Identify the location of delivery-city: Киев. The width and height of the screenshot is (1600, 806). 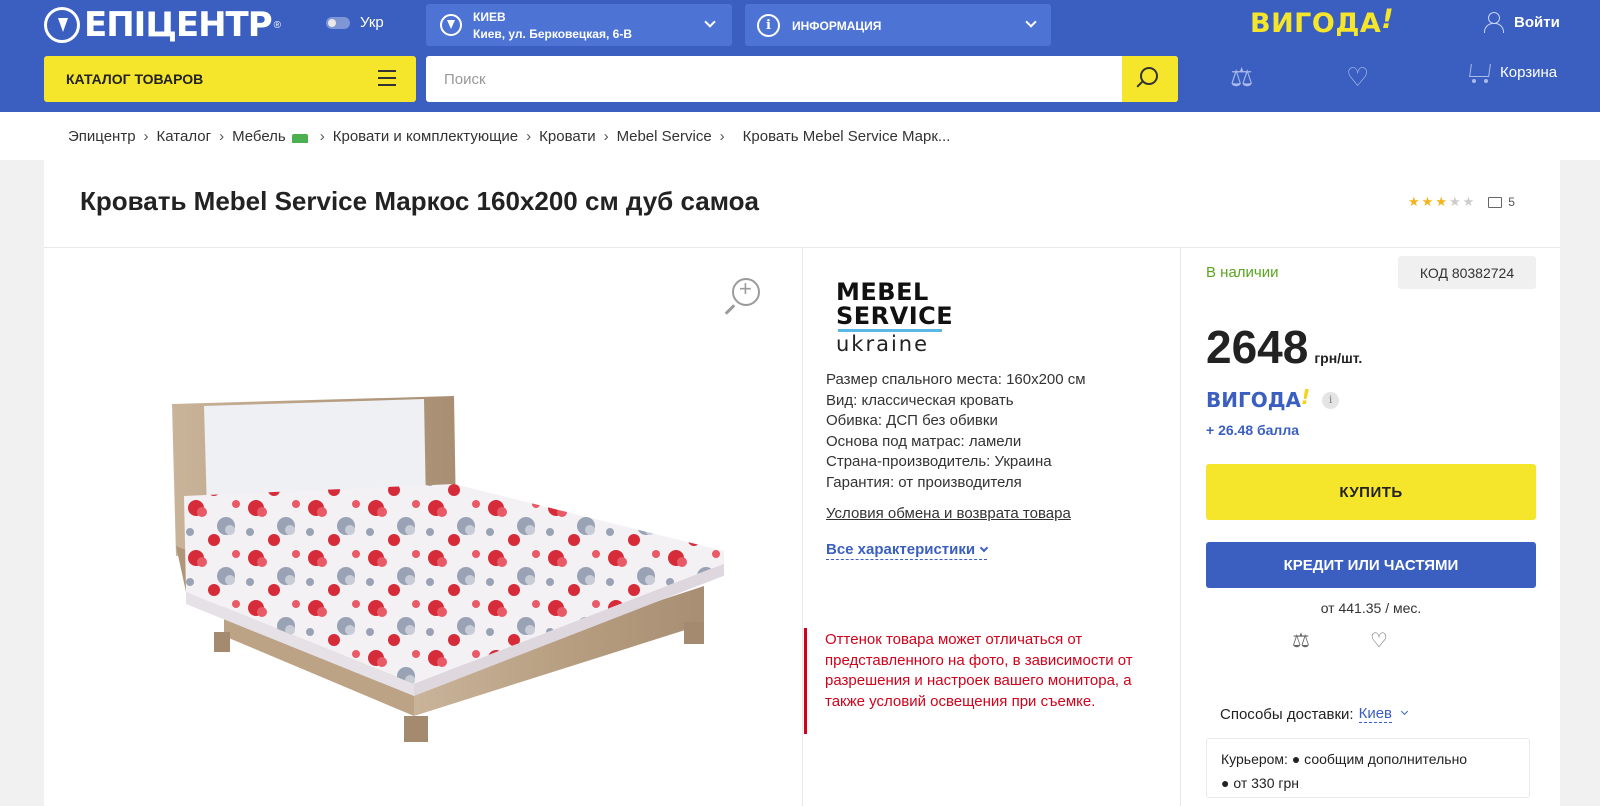
(1375, 714).